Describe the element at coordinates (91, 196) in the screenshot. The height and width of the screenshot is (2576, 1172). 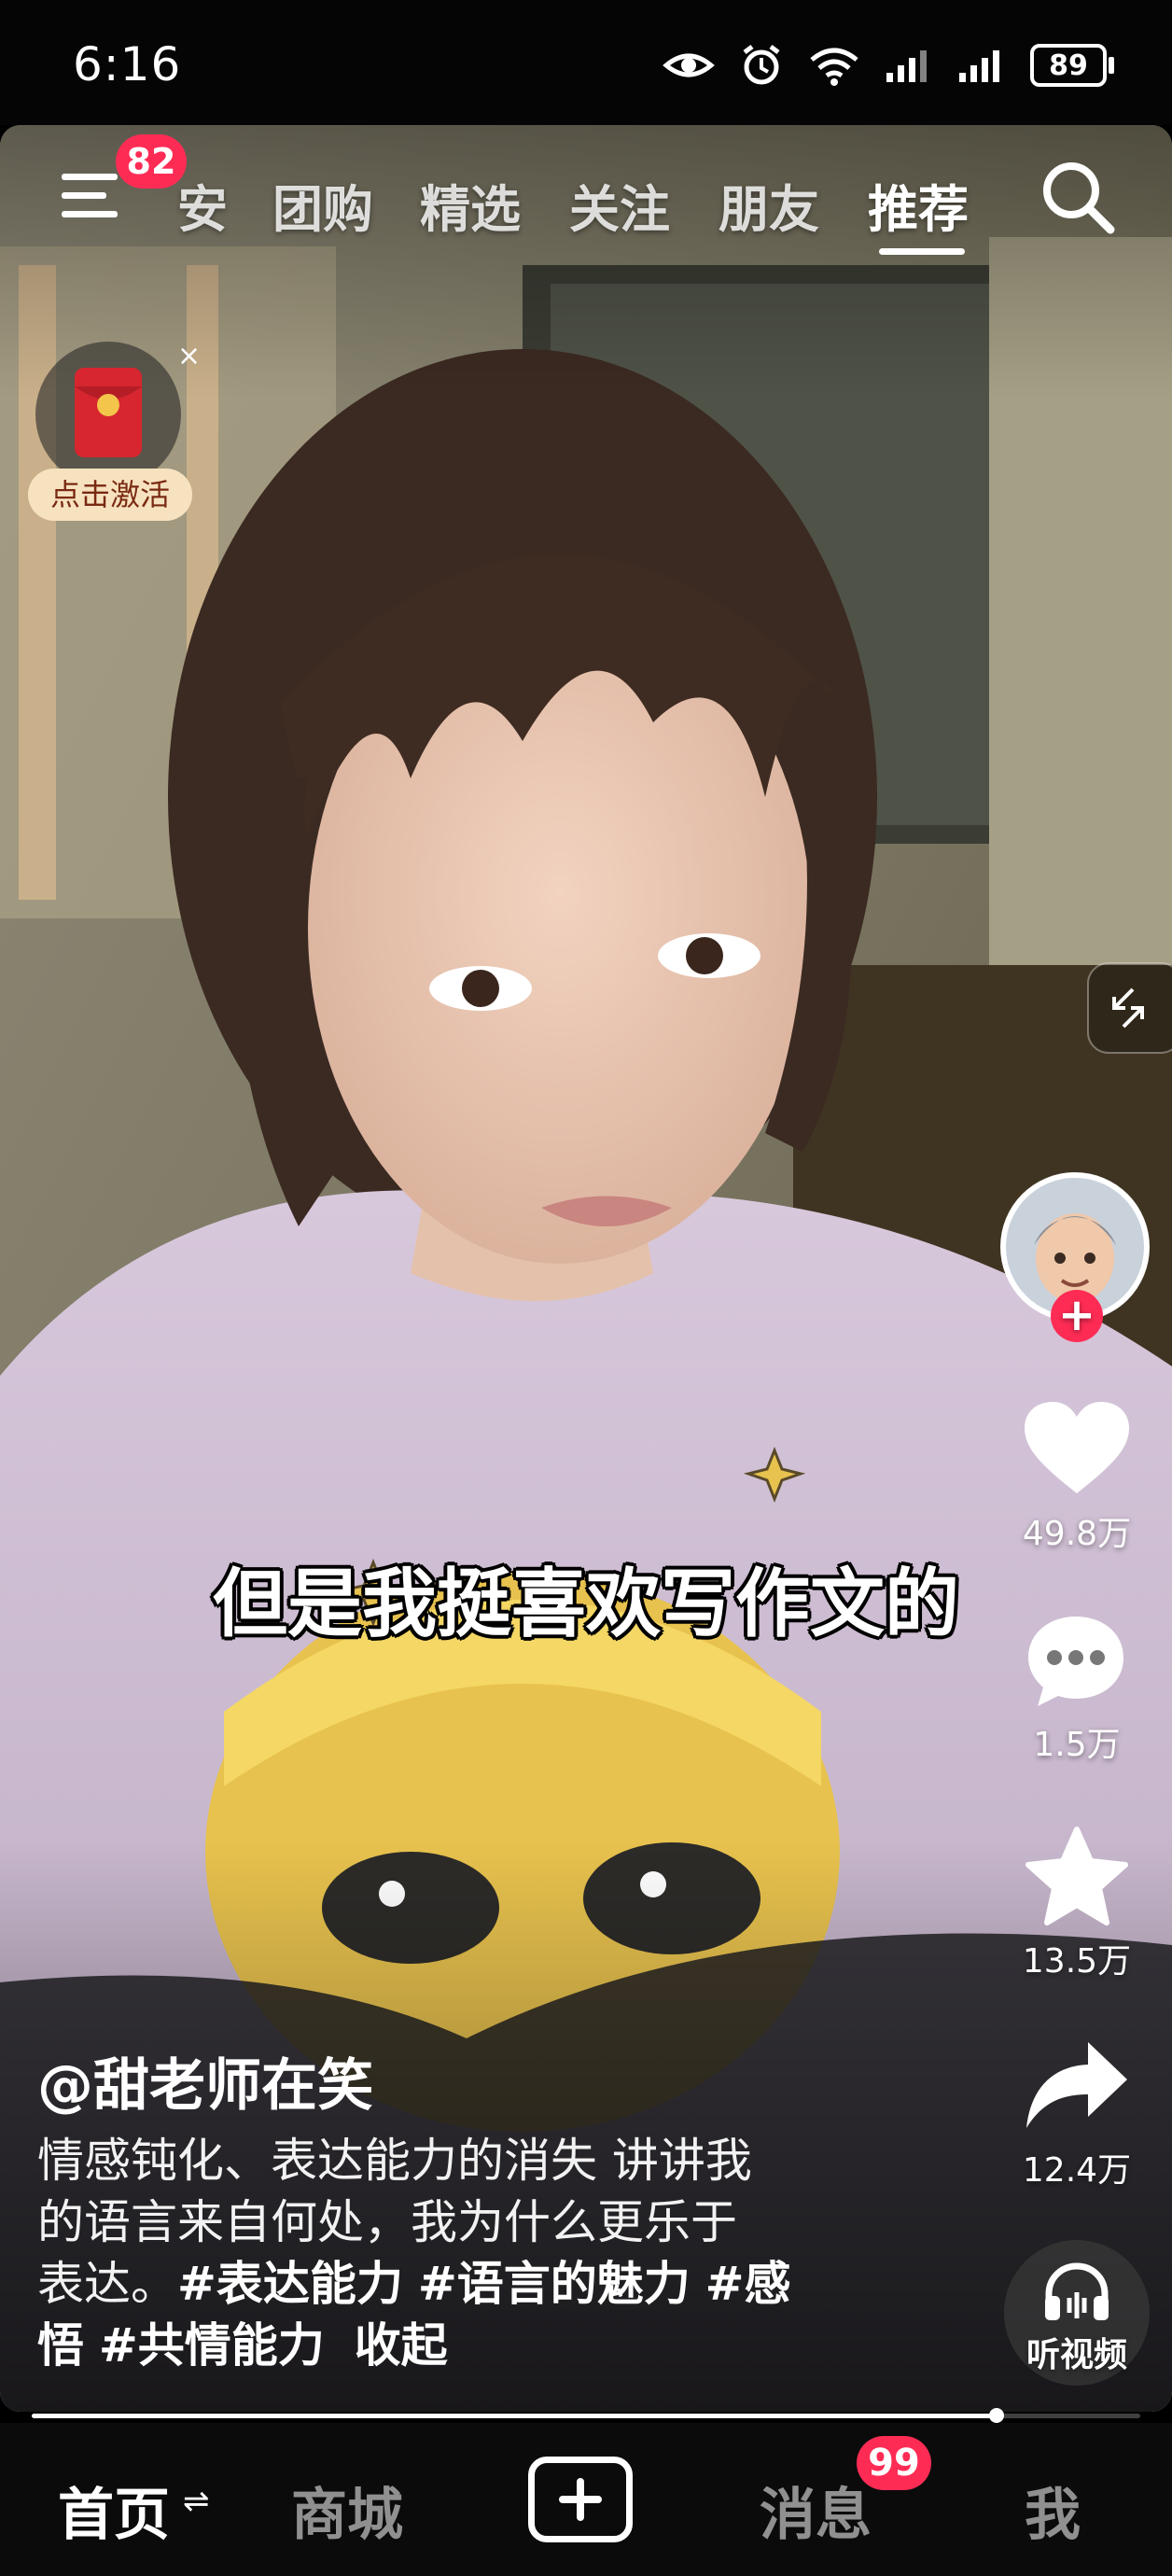
I see `menu-icon` at that location.